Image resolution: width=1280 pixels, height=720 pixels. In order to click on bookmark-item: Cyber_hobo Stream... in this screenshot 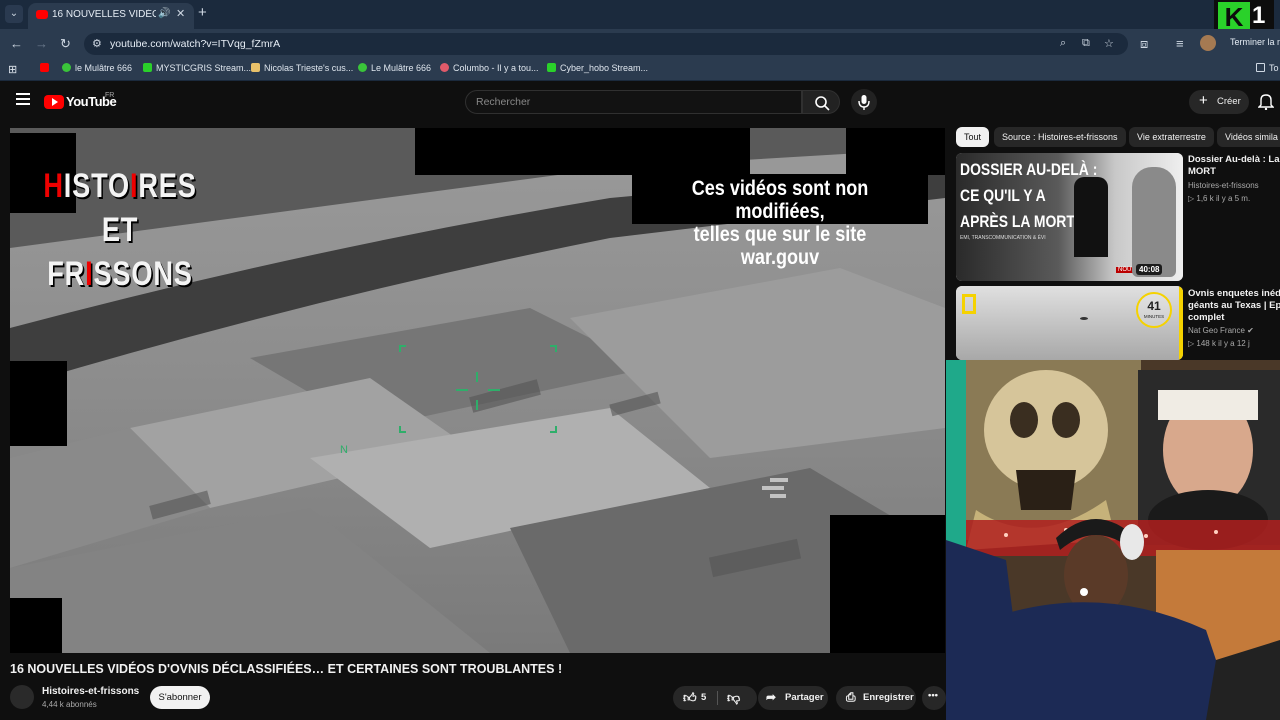, I will do `click(597, 68)`.